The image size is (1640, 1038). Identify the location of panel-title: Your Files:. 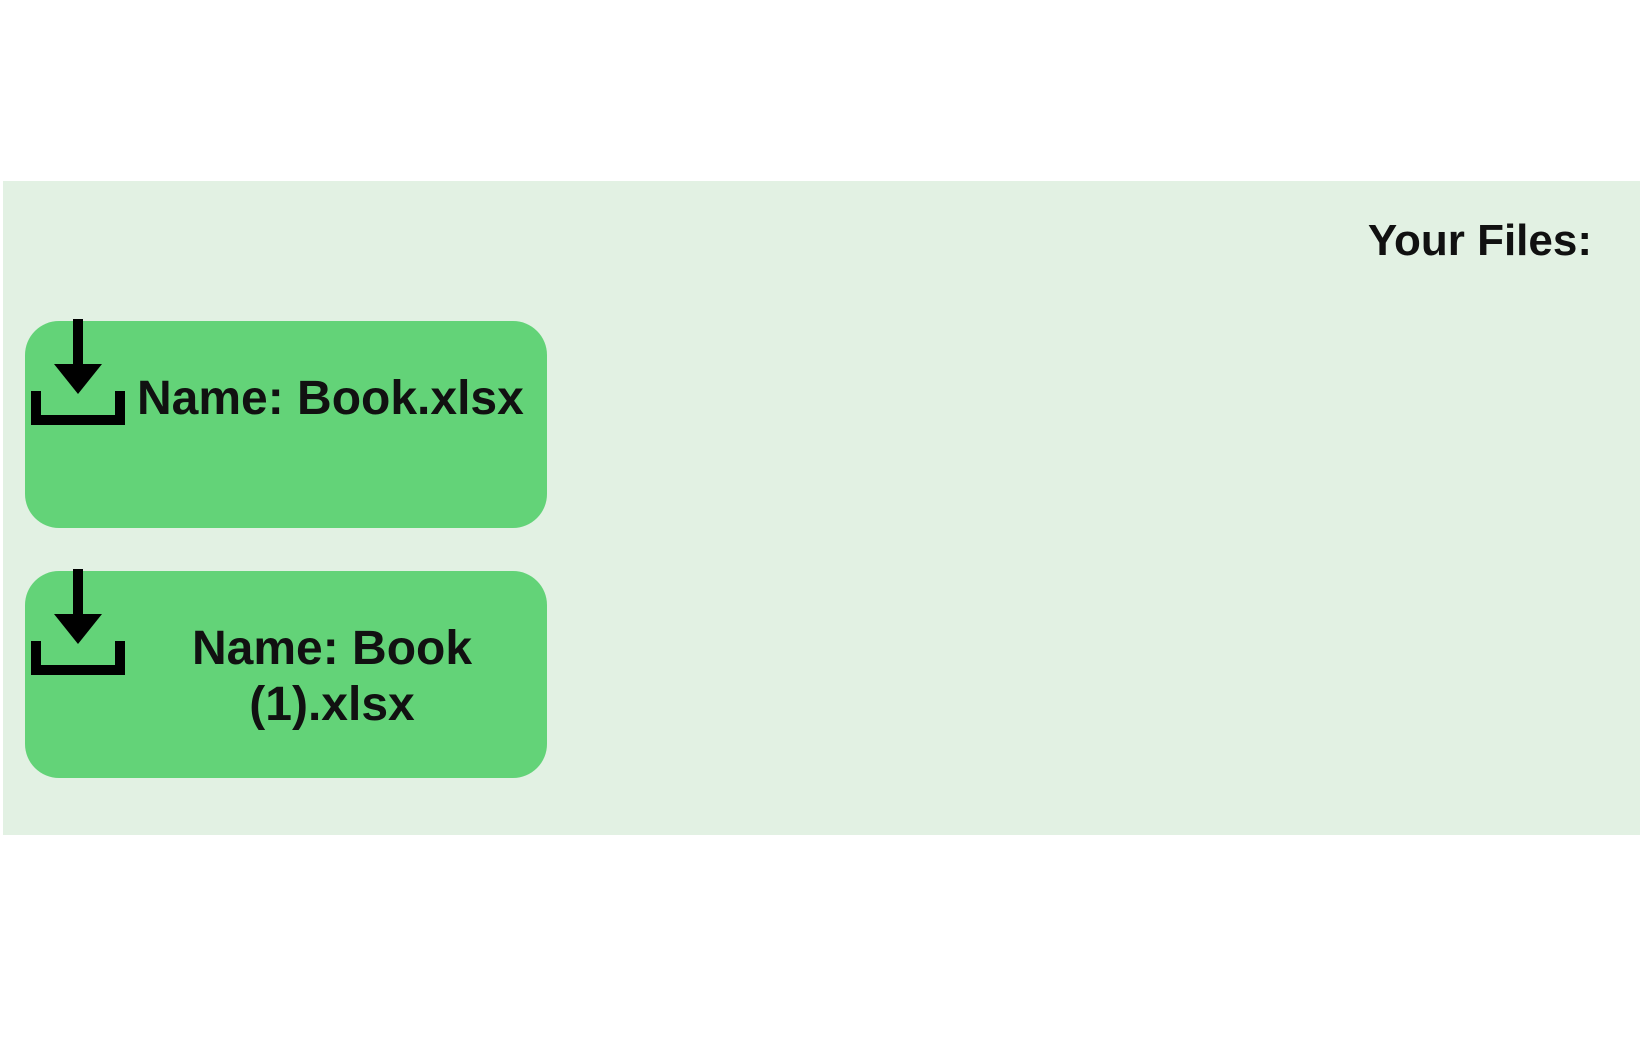
(1479, 240).